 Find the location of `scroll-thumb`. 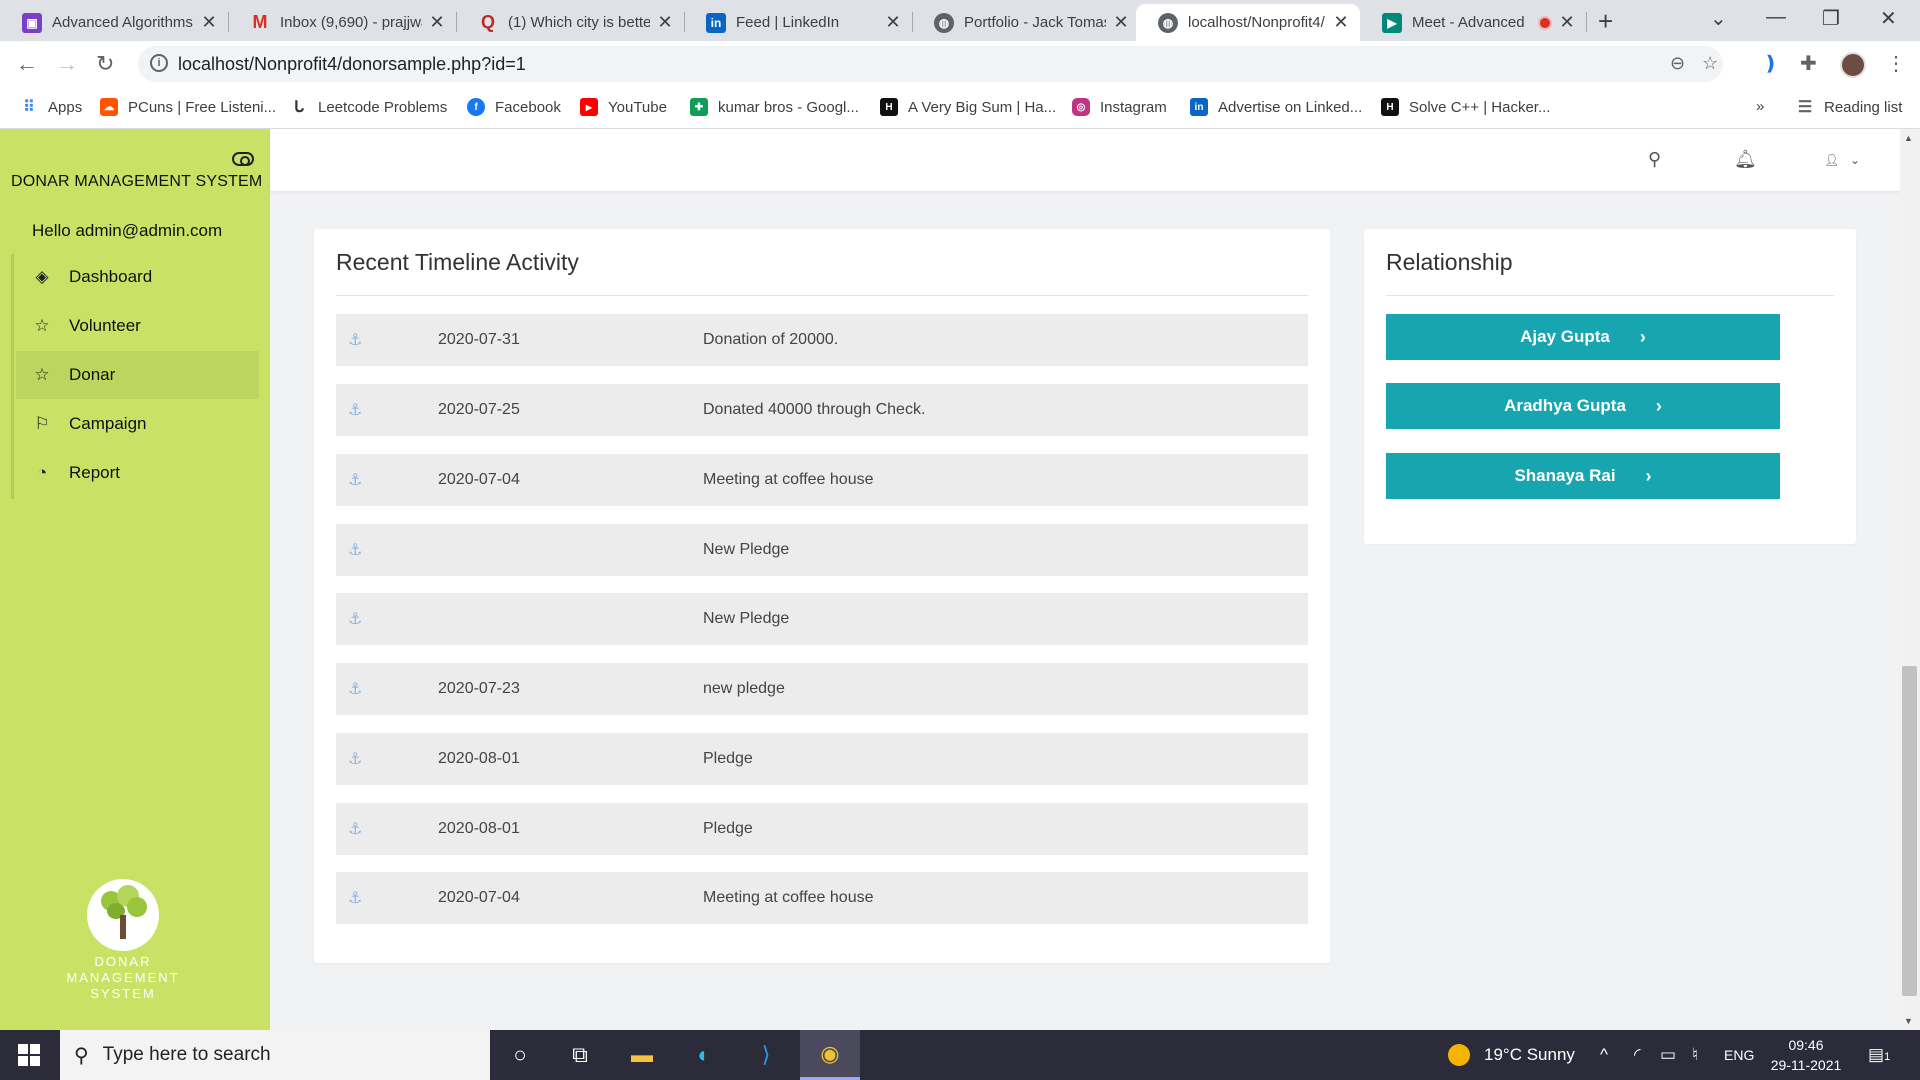

scroll-thumb is located at coordinates (1909, 831).